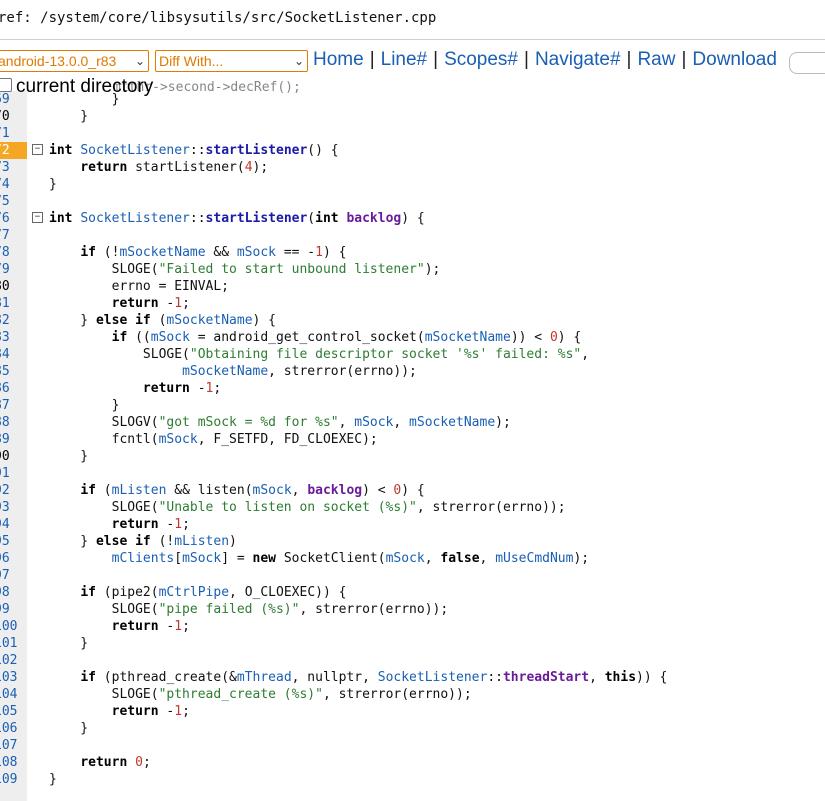 The image size is (825, 801). Describe the element at coordinates (213, 439) in the screenshot. I see `code-text: fcntl(mSock, F_SETFD, FD_CLOEXEC);` at that location.